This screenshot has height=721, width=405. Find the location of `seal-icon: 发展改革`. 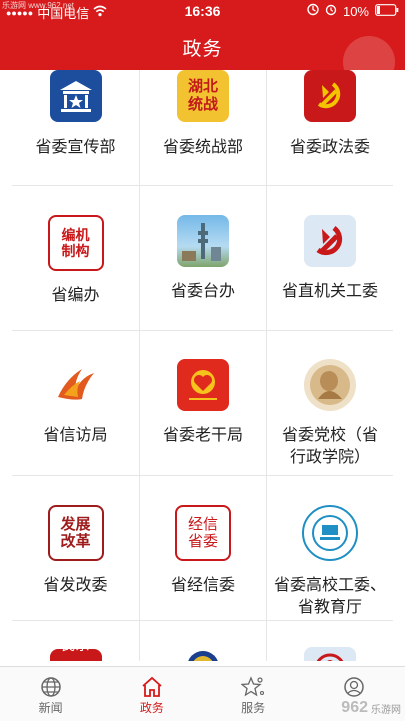

seal-icon: 发展改革 is located at coordinates (75, 533).